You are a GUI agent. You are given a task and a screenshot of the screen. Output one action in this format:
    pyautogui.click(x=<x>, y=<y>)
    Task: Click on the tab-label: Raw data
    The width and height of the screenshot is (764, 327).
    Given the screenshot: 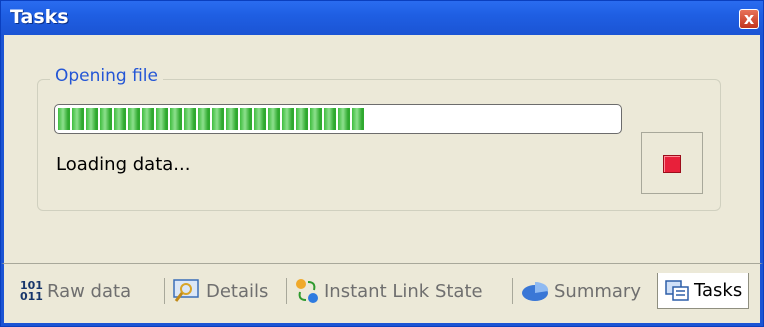 What is the action you would take?
    pyautogui.click(x=89, y=291)
    